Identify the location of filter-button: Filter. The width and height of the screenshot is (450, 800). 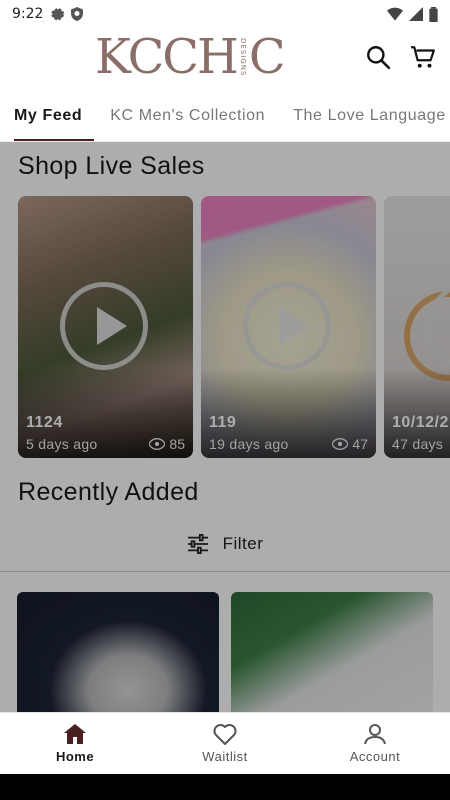
(225, 544).